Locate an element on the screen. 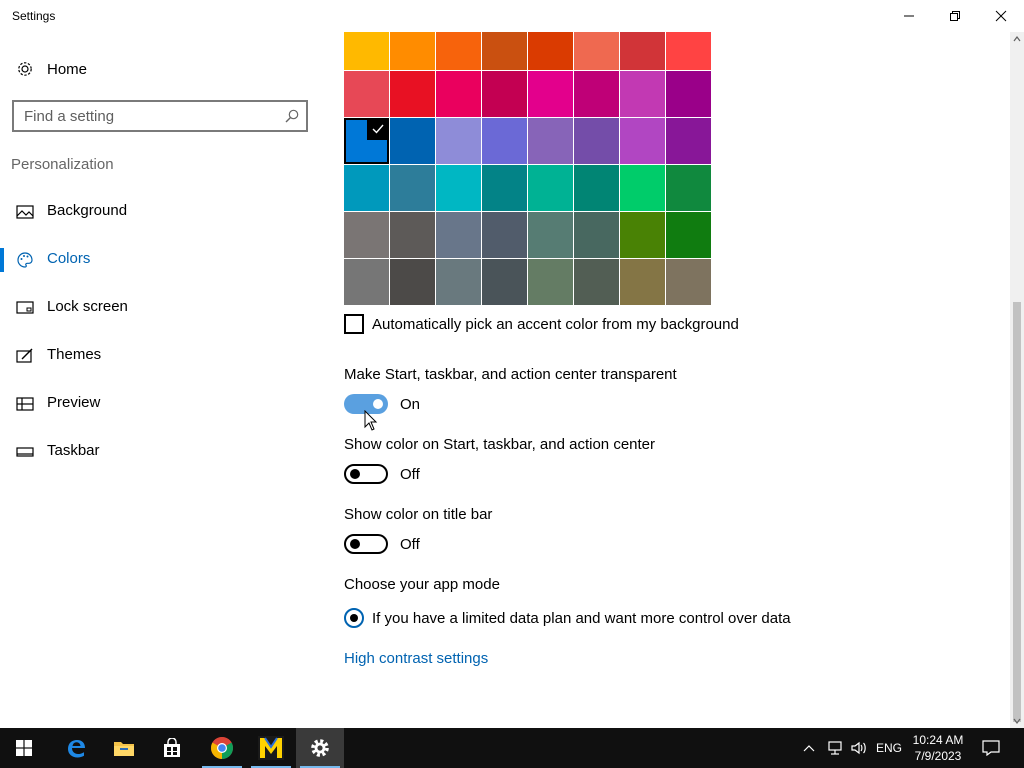 This screenshot has height=768, width=1024. sidebar-item-taskbar: Taskbar is located at coordinates (160, 452).